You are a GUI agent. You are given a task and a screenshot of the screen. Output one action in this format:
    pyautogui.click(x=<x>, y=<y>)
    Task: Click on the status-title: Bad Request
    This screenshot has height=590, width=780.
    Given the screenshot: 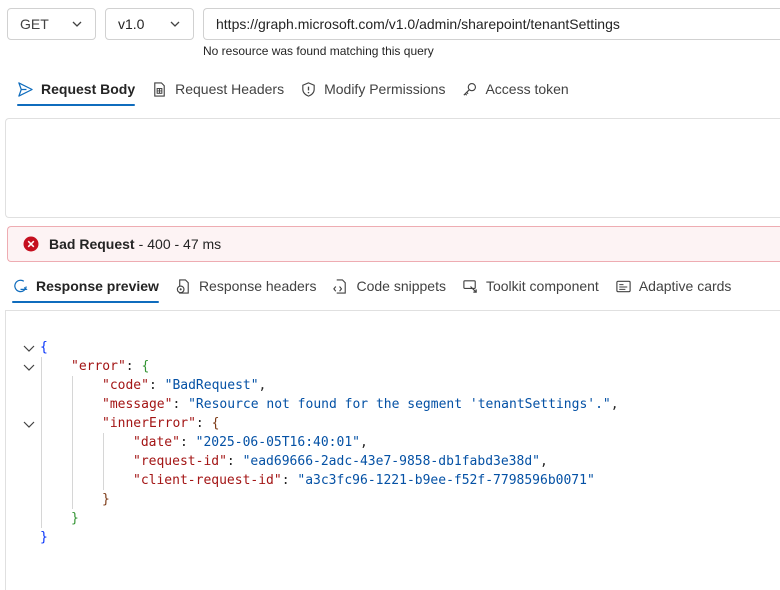 What is the action you would take?
    pyautogui.click(x=92, y=244)
    